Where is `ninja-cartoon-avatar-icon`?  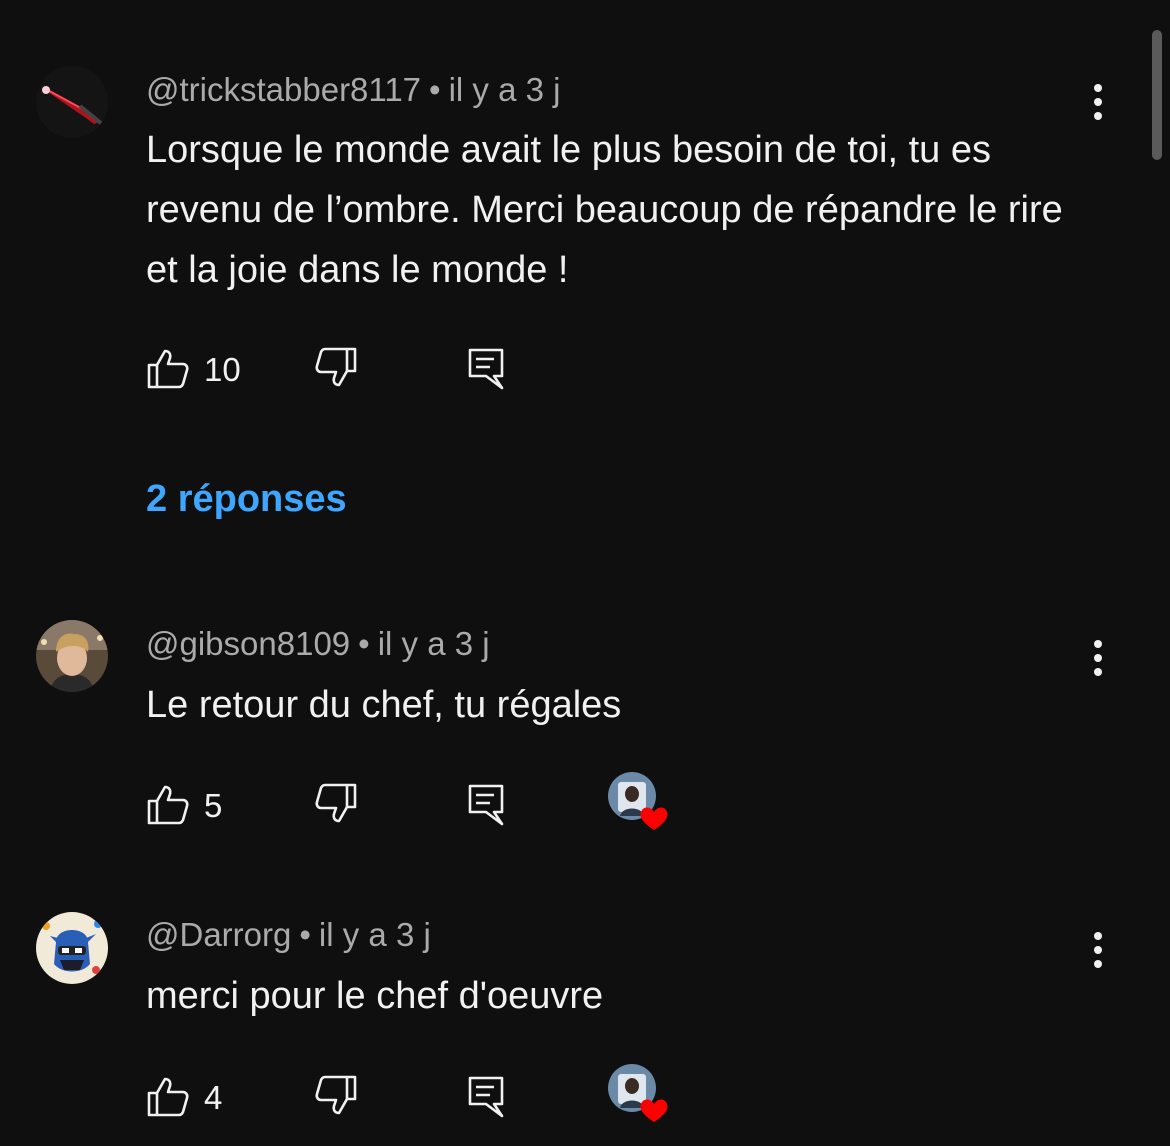 ninja-cartoon-avatar-icon is located at coordinates (72, 948).